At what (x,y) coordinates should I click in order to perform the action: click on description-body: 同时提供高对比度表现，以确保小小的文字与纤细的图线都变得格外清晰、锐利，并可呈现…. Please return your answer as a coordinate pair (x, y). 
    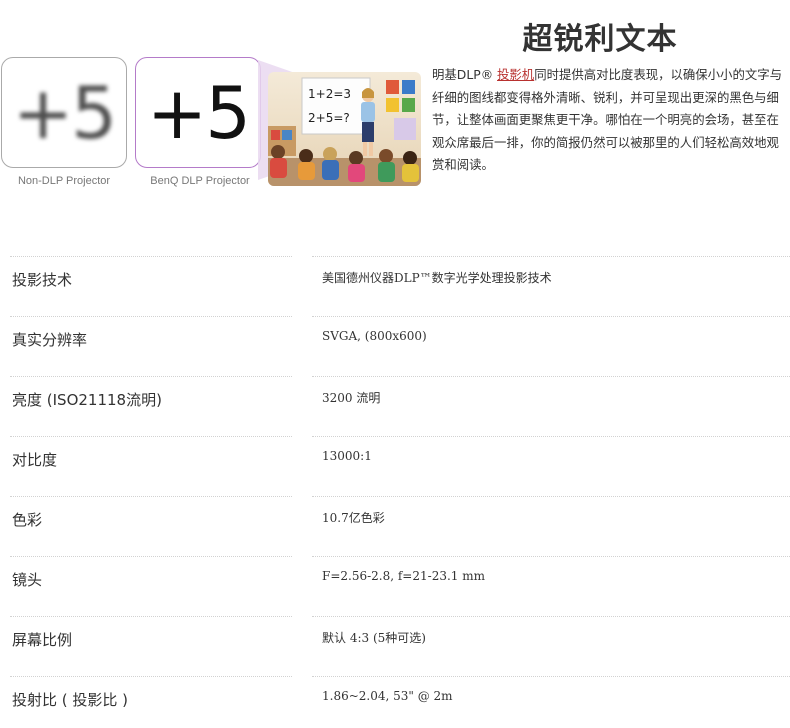
    Looking at the image, I should click on (607, 119).